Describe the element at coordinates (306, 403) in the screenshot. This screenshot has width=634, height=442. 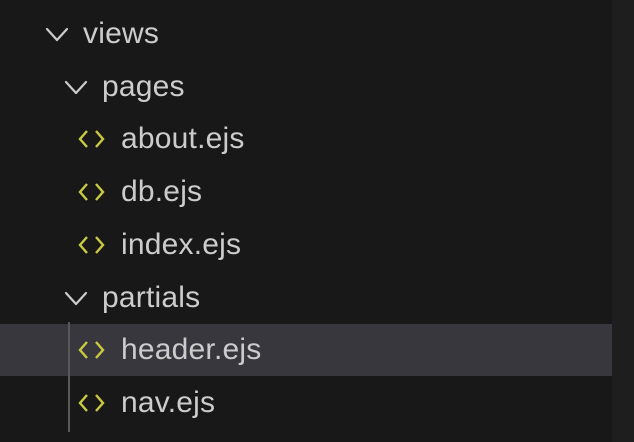
I see `file-nav-ejs: nav.ejs` at that location.